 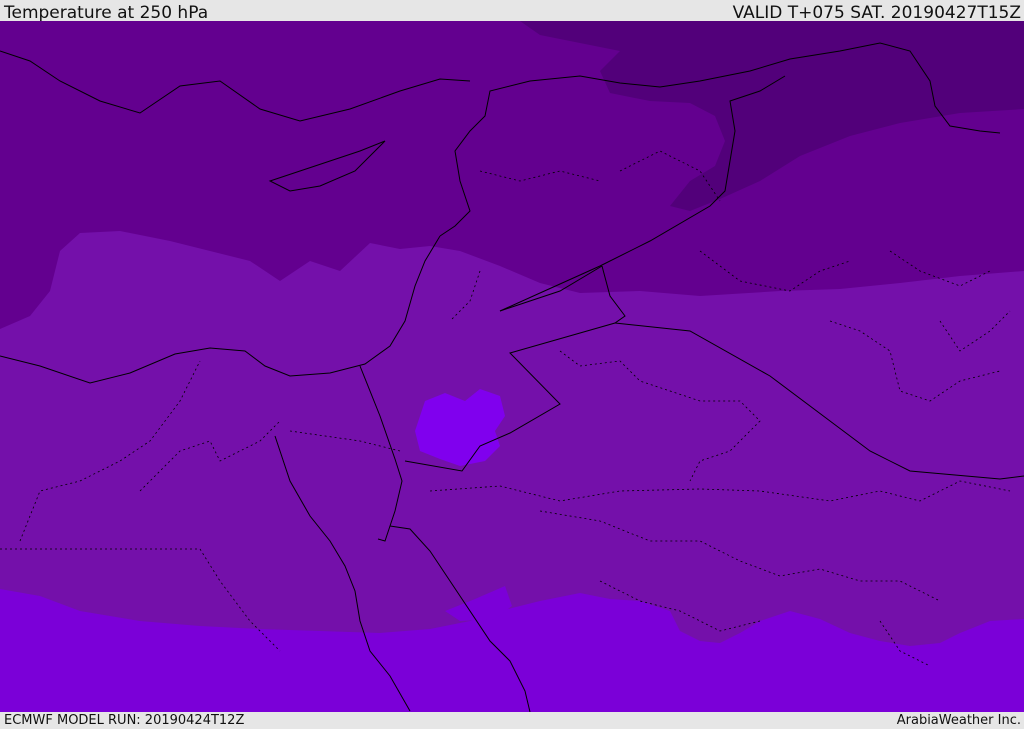 I want to click on chart-title: Temperature at 250 hPa, so click(x=106, y=13).